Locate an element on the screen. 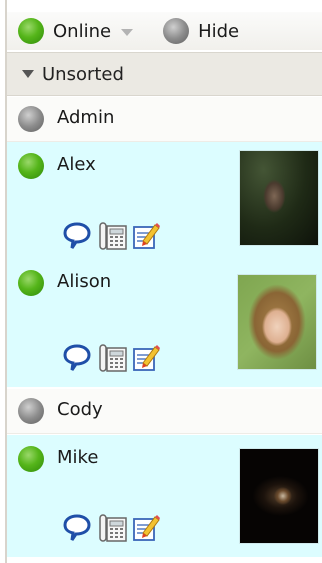  contact-name: Admin is located at coordinates (86, 117).